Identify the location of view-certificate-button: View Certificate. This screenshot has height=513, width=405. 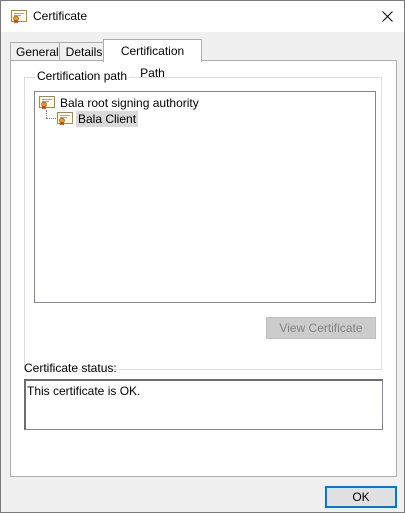
(321, 328).